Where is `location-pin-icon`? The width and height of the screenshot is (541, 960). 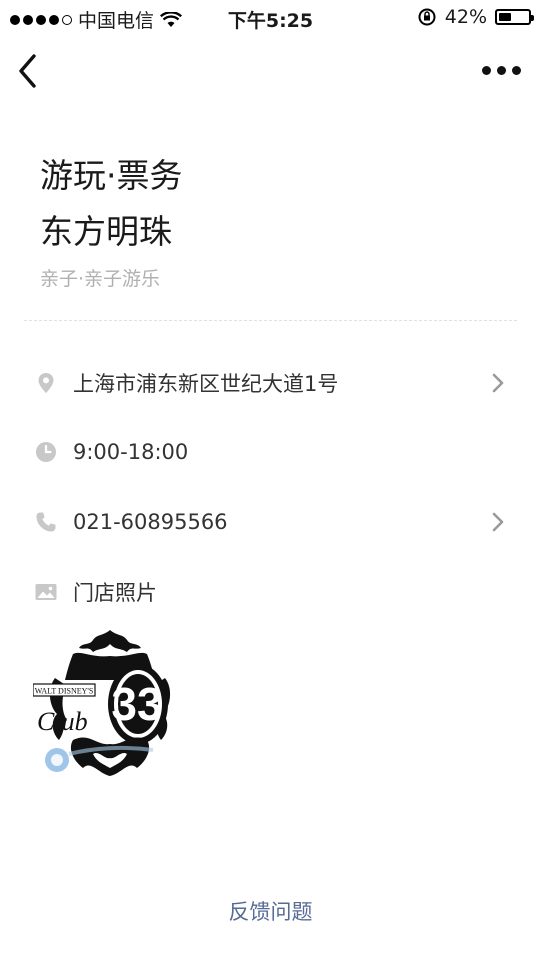
location-pin-icon is located at coordinates (46, 383).